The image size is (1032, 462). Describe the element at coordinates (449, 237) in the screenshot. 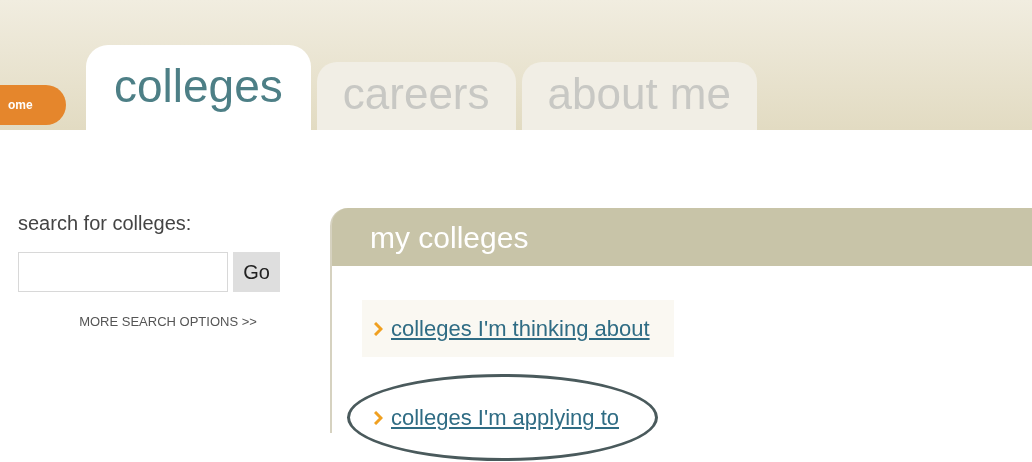

I see `panel-title: my colleges` at that location.